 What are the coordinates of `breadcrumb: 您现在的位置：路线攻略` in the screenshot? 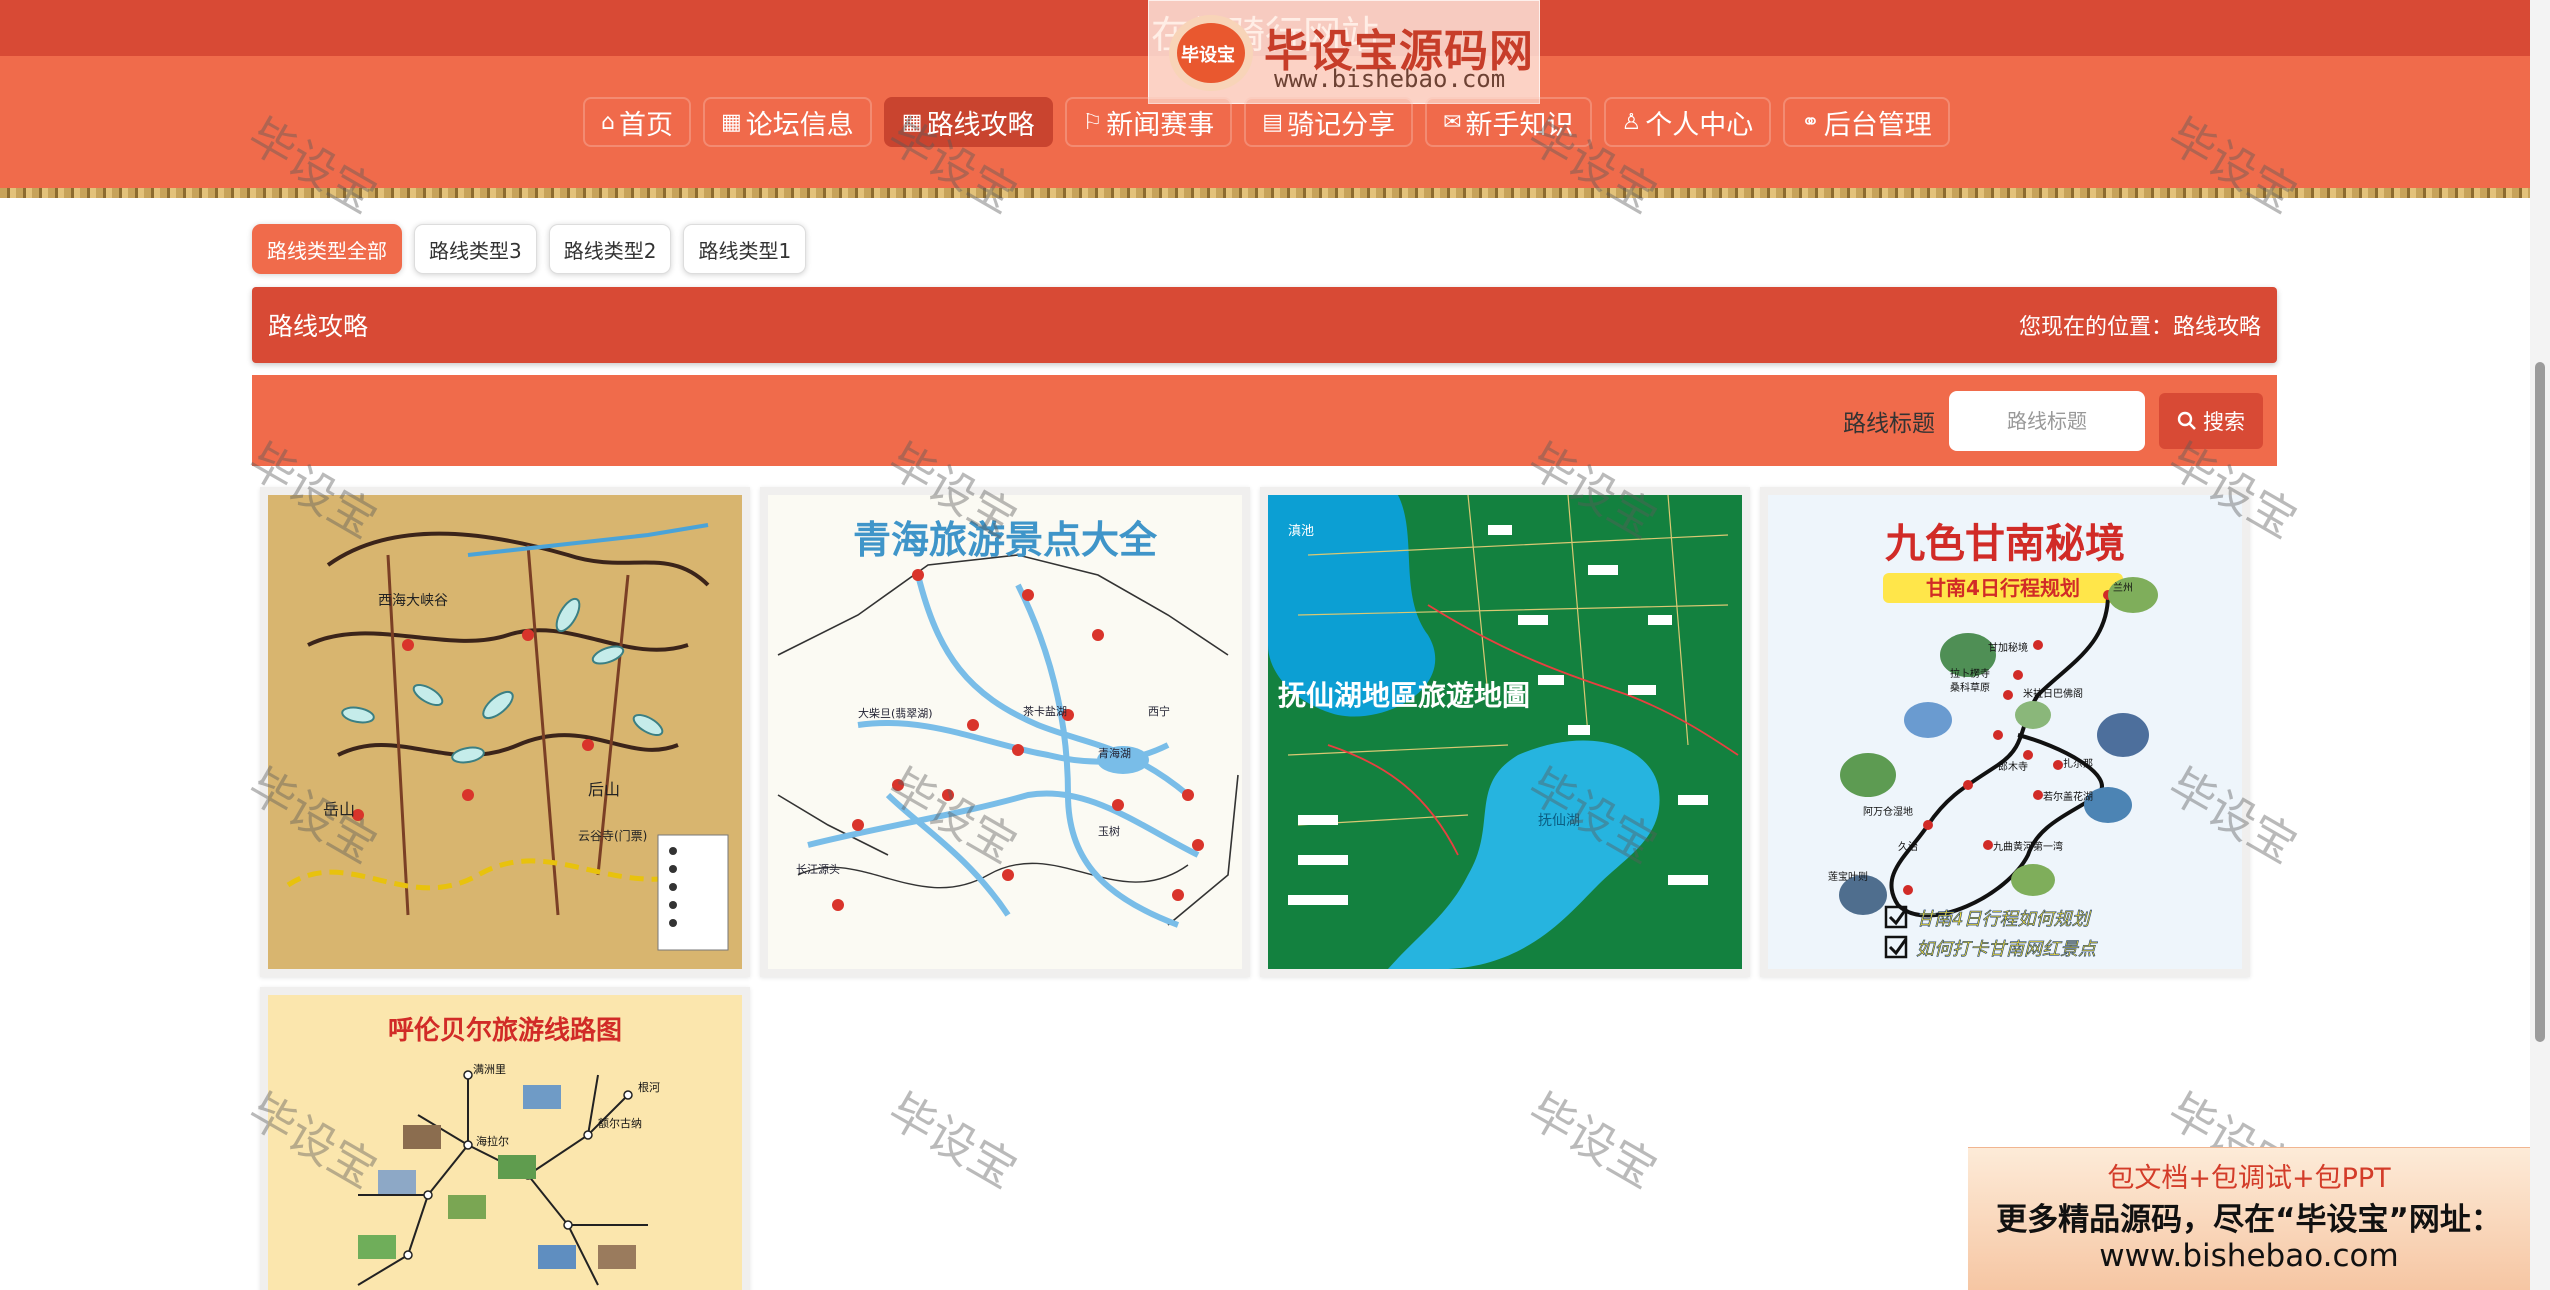 It's located at (2139, 327).